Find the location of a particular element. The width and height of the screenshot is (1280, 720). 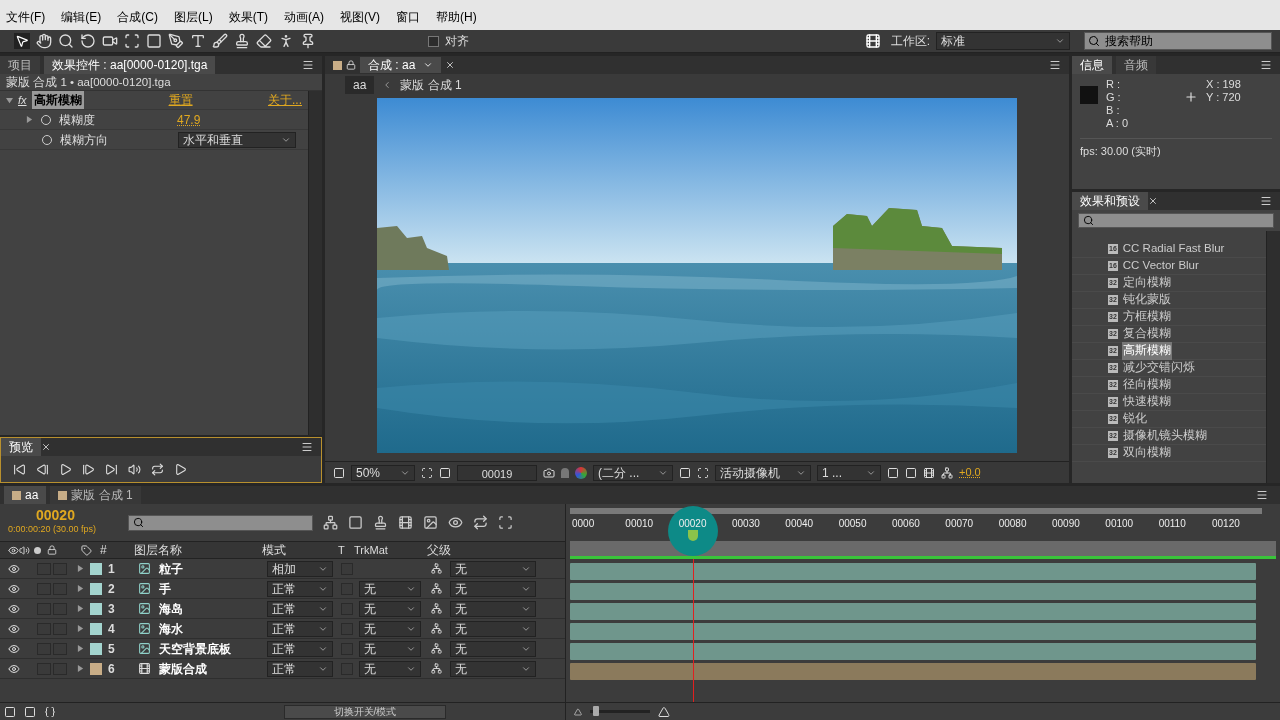

comp-flowchart-icon is located at coordinates (330, 522).